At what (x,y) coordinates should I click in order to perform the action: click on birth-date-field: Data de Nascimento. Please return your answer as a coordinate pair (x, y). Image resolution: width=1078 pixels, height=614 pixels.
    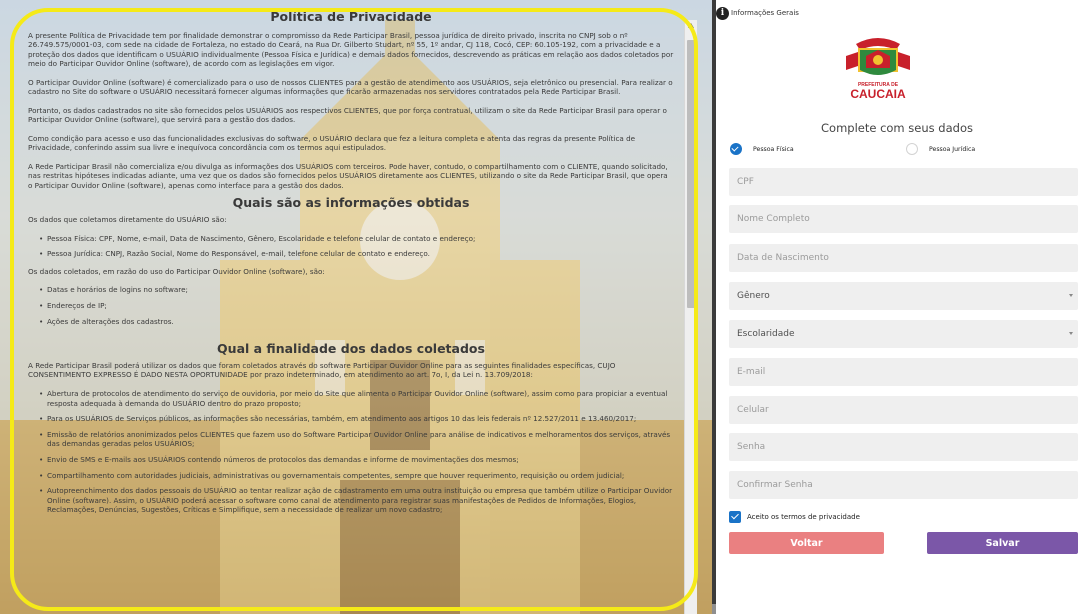
    Looking at the image, I should click on (903, 258).